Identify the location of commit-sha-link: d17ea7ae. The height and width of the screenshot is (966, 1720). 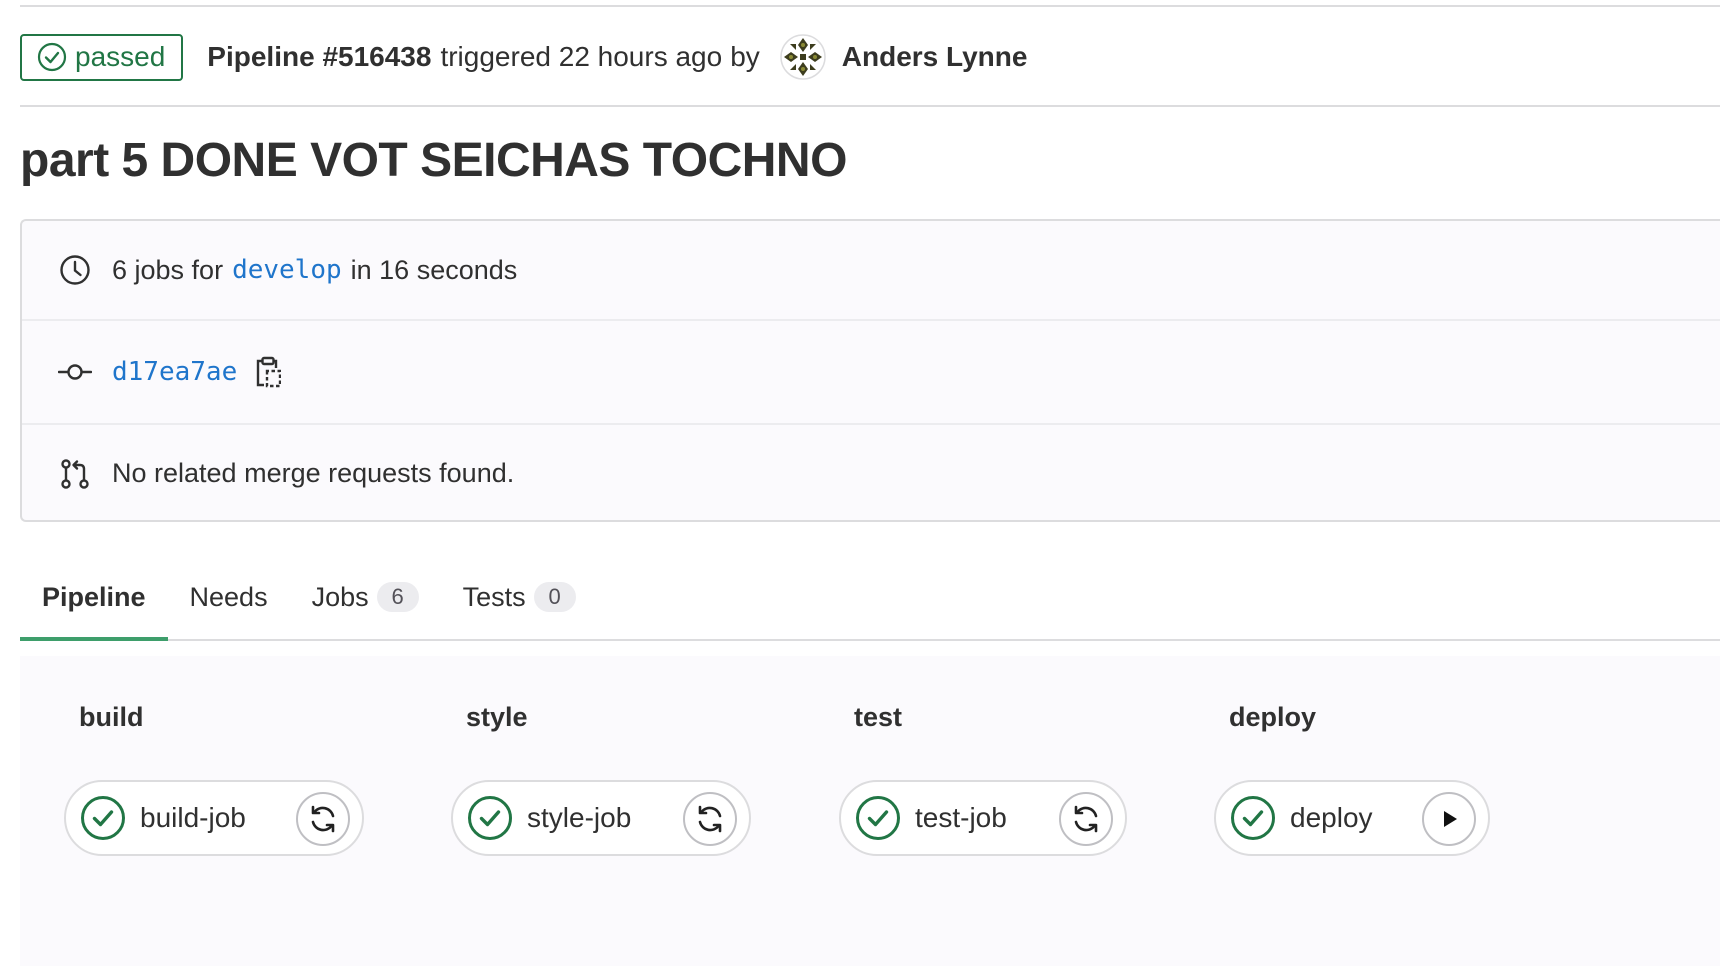
(174, 372).